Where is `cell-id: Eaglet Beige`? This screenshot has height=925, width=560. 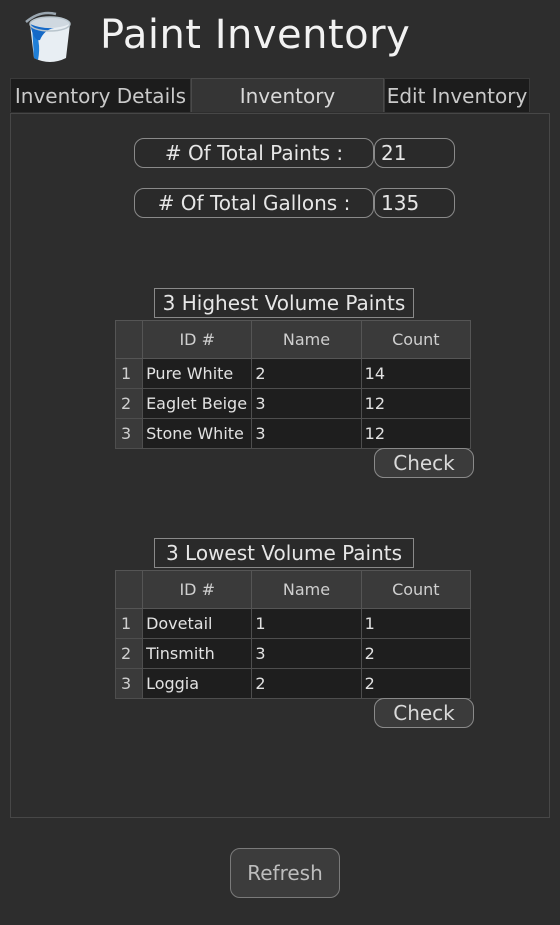 cell-id: Eaglet Beige is located at coordinates (197, 403).